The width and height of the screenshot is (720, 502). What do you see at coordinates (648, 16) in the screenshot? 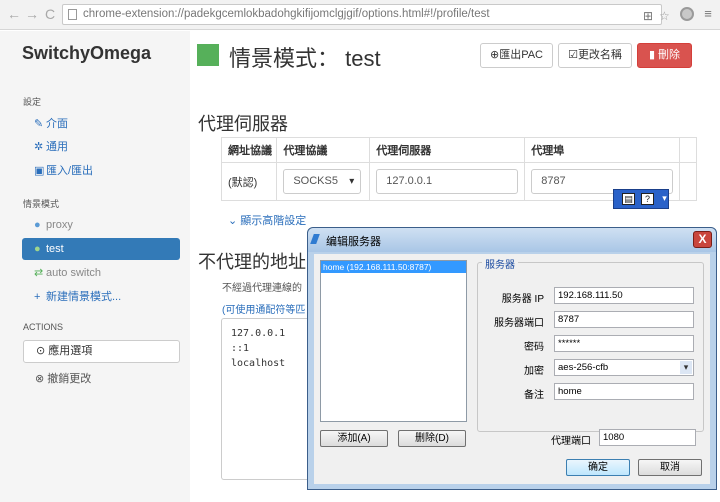
I see `translate-icon: ⊞` at bounding box center [648, 16].